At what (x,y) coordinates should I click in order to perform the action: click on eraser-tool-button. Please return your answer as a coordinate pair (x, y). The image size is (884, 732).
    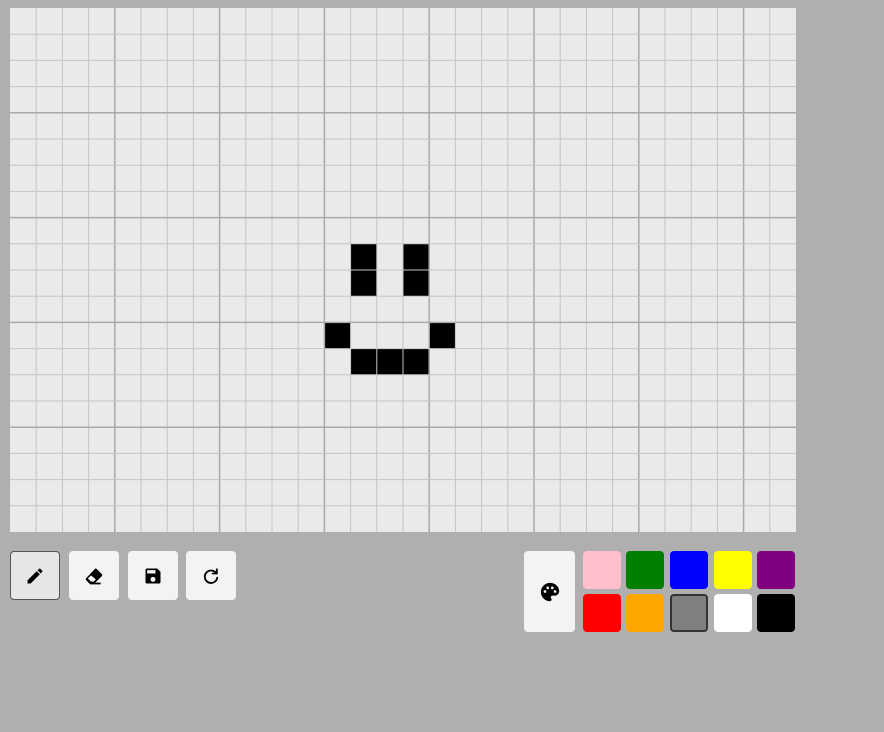
    Looking at the image, I should click on (94, 575).